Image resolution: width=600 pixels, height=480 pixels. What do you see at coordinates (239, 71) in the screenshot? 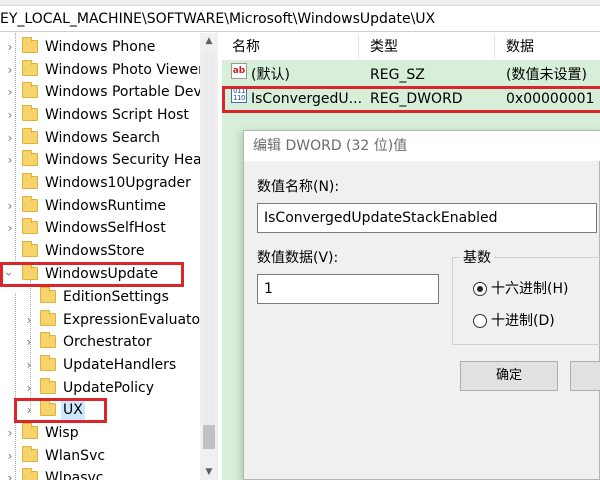
I see `string-value-icon: ab` at bounding box center [239, 71].